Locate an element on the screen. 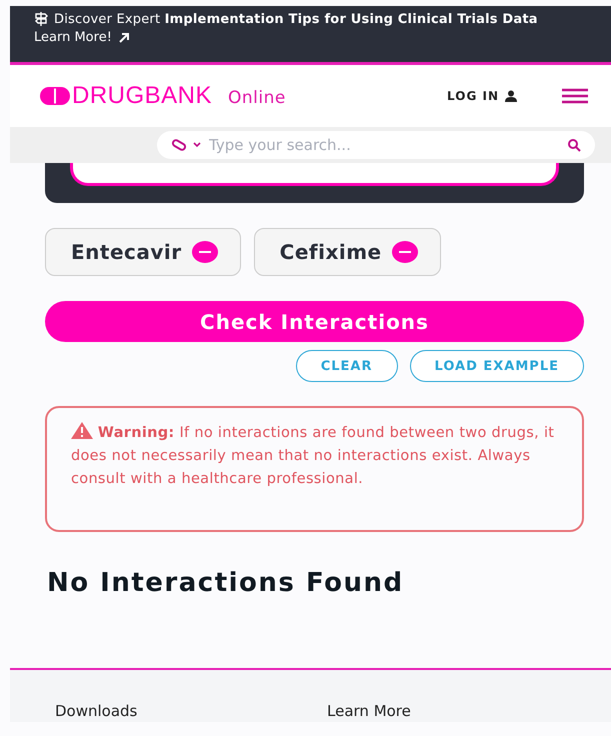 The image size is (611, 736). warning-icon is located at coordinates (82, 430).